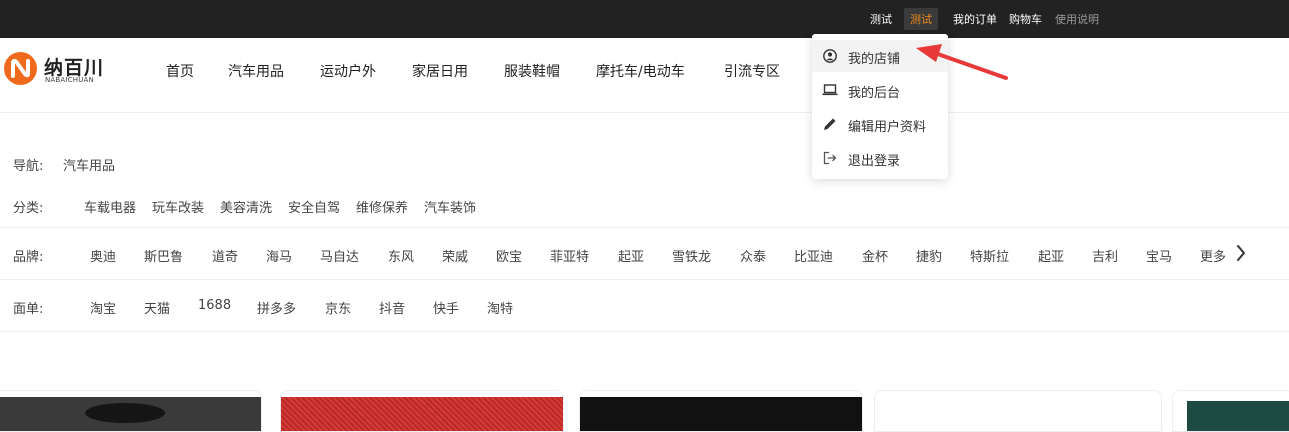 This screenshot has height=432, width=1289. Describe the element at coordinates (929, 255) in the screenshot. I see `brand-item: 捷豹` at that location.